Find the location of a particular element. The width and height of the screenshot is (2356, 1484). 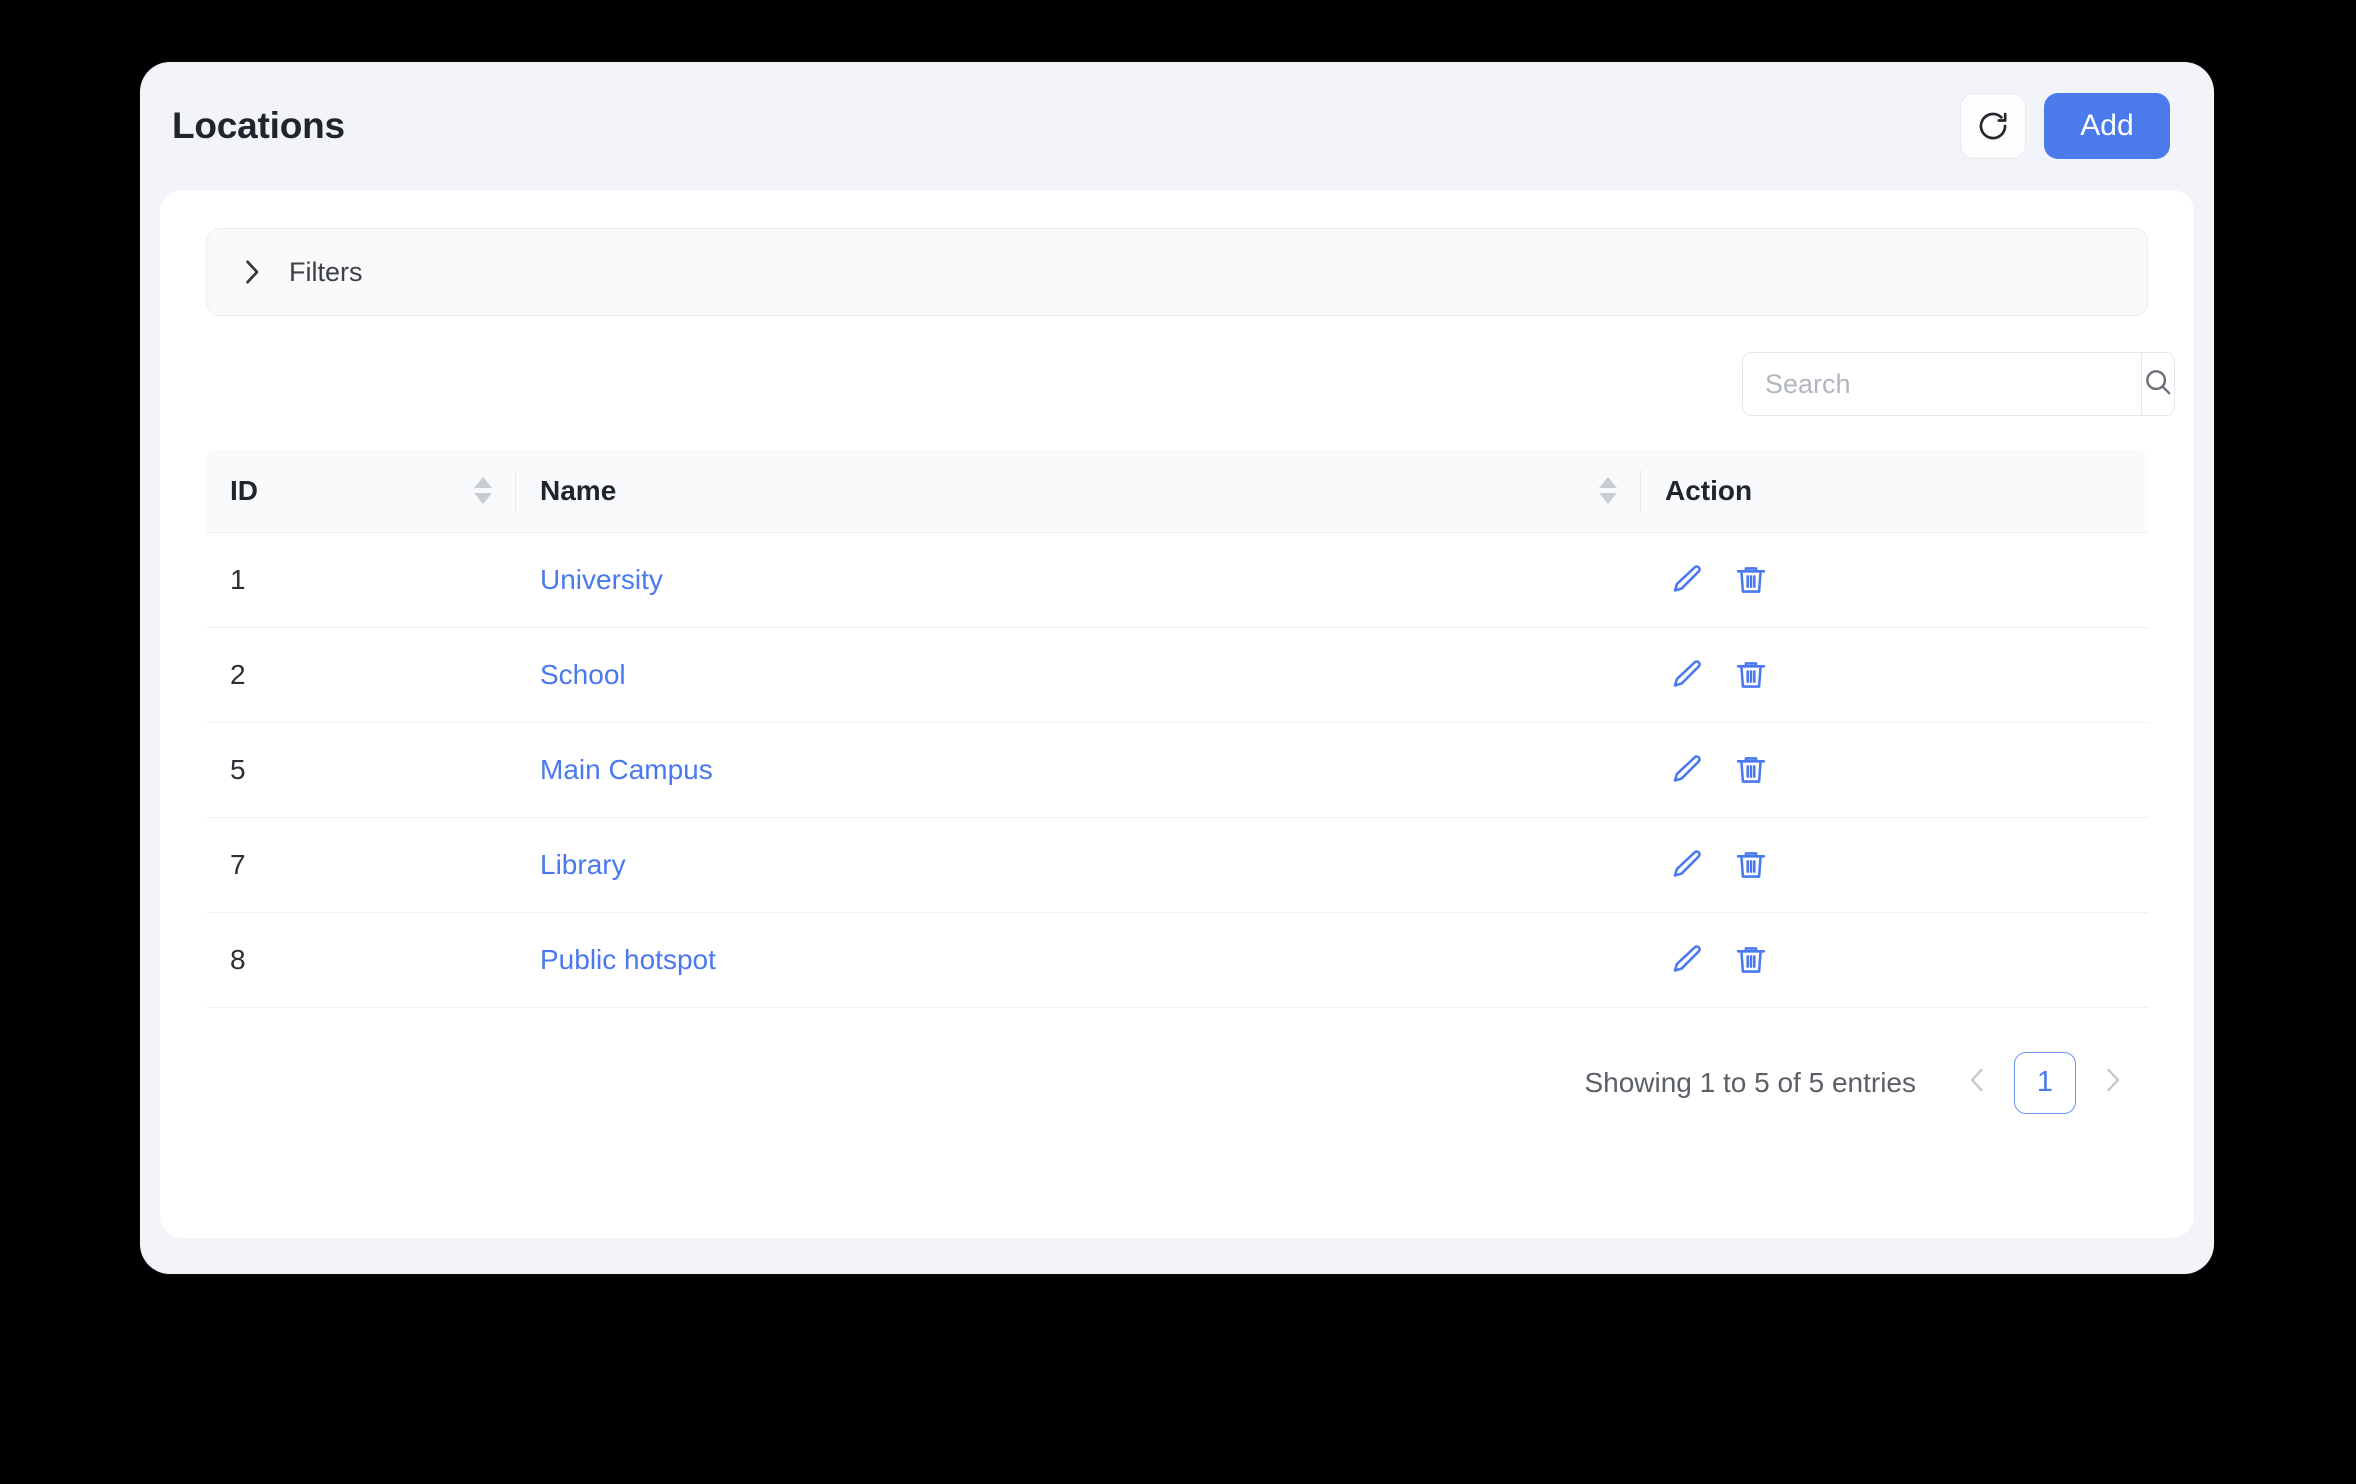

location-link: University is located at coordinates (601, 579).